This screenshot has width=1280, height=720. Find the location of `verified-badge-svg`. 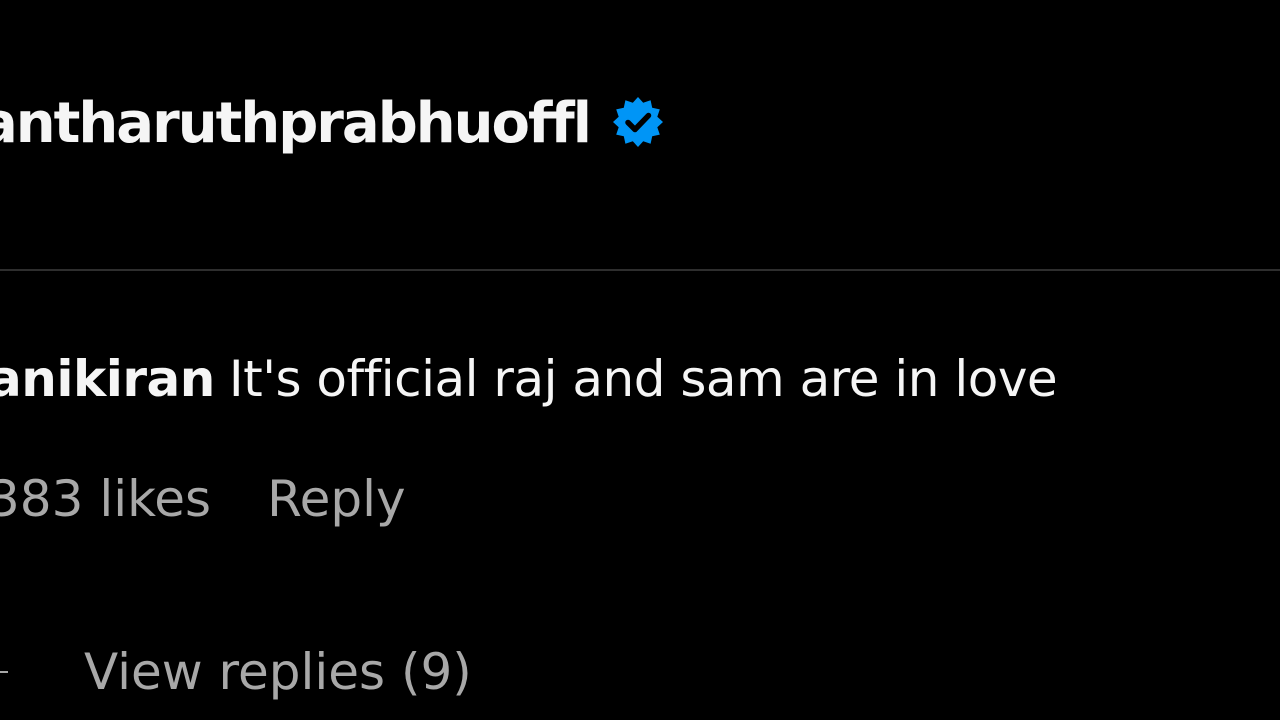

verified-badge-svg is located at coordinates (637, 122).